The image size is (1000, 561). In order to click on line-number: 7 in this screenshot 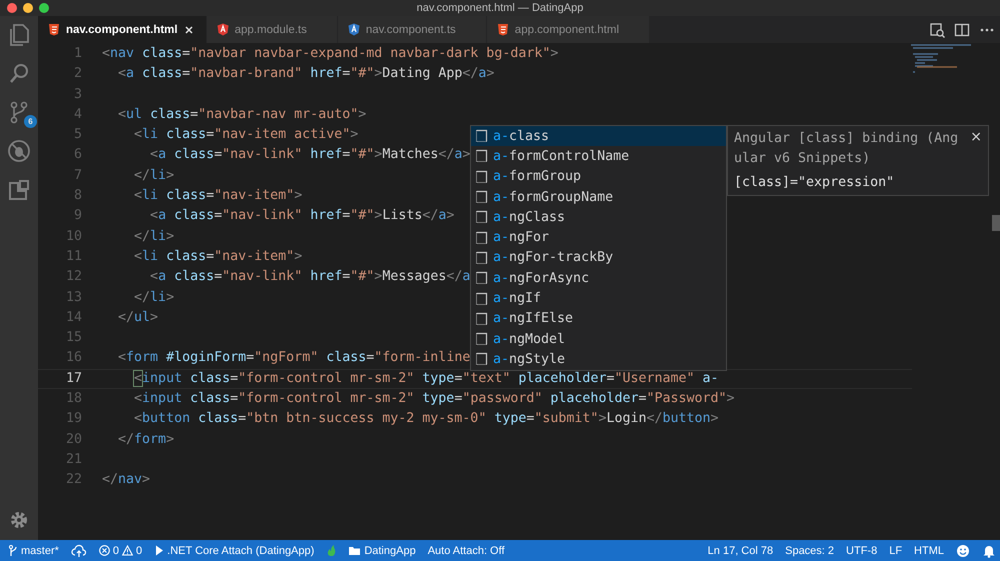, I will do `click(77, 175)`.